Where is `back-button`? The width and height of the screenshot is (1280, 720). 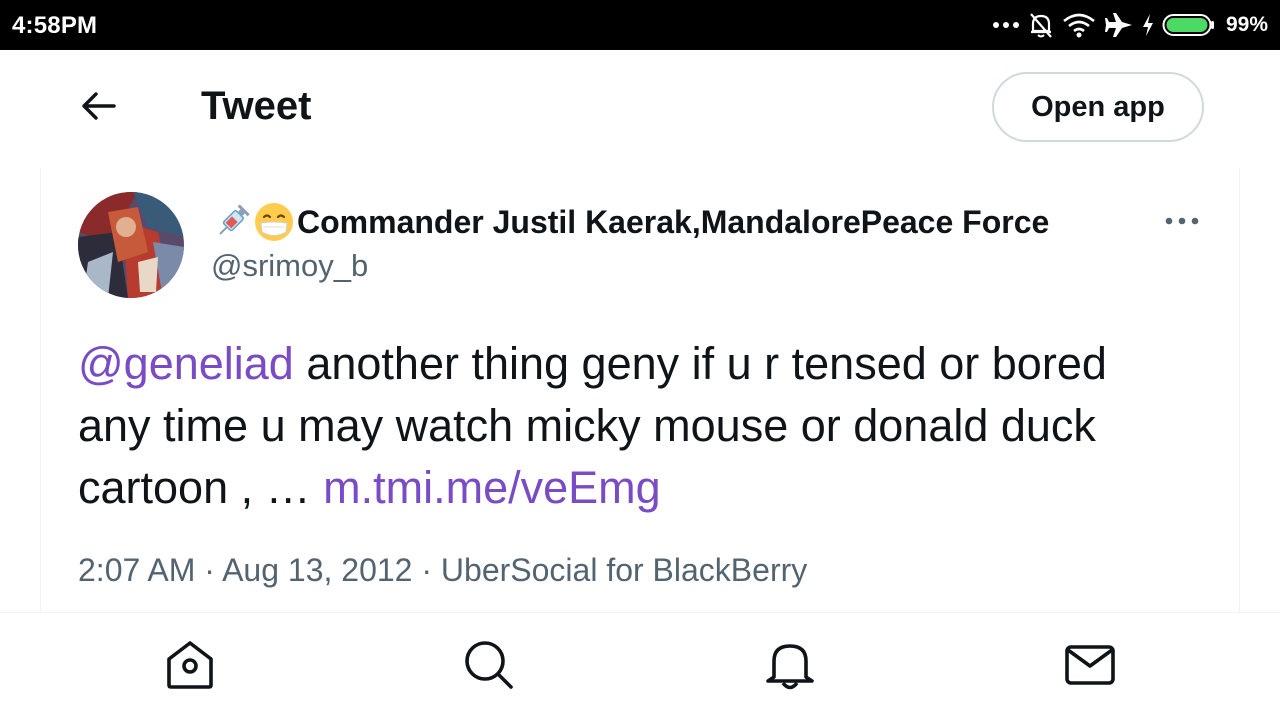 back-button is located at coordinates (99, 108).